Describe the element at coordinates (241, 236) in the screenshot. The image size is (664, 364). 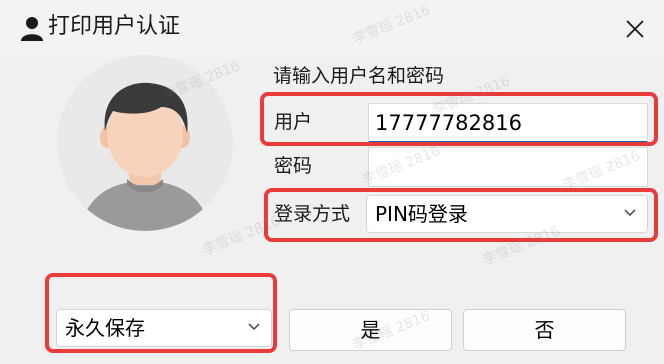
I see `watermark: 李雪瑶 2816` at that location.